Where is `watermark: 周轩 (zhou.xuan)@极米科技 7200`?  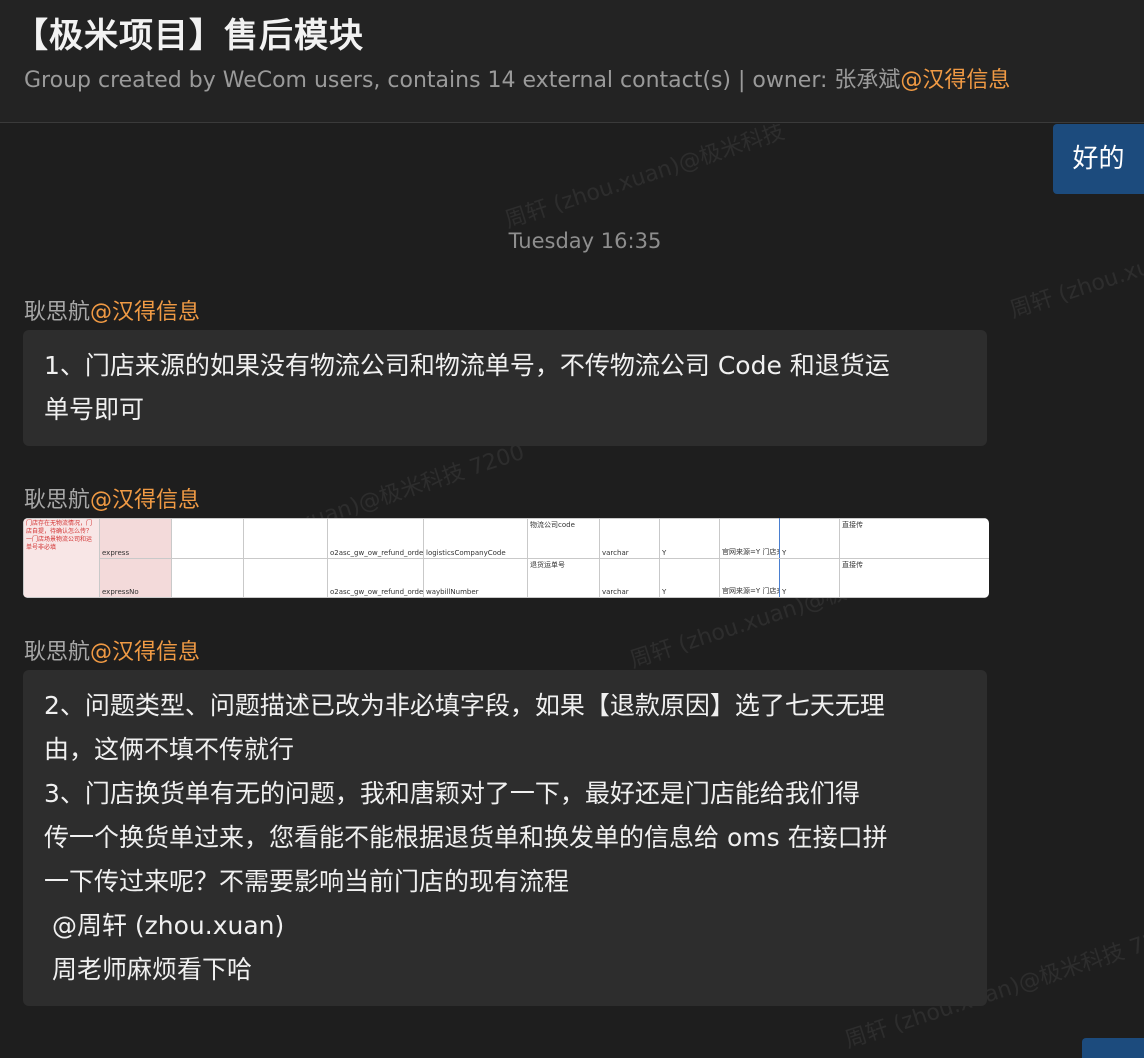
watermark: 周轩 (zhou.xuan)@极米科技 7200 is located at coordinates (1075, 257).